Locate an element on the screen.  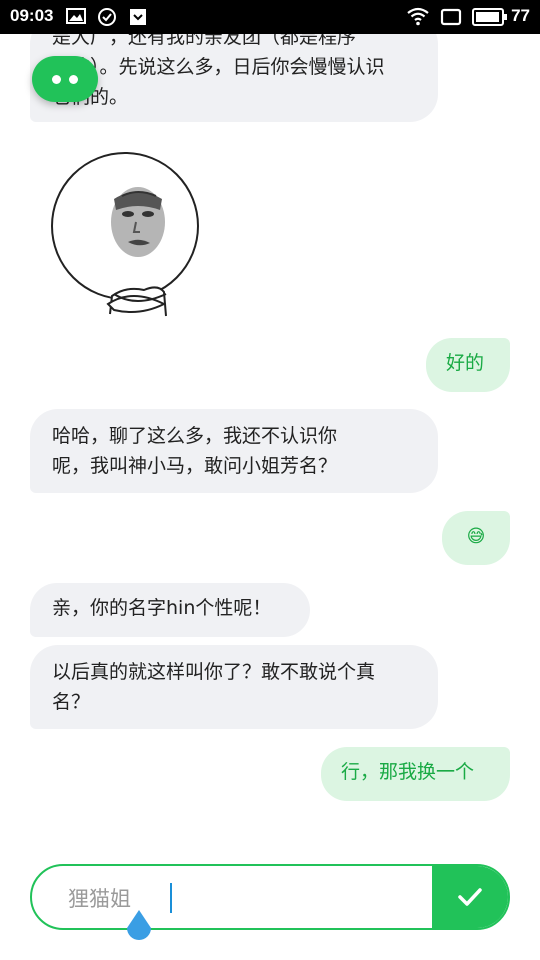
message-text: 名？ is located at coordinates (71, 702).